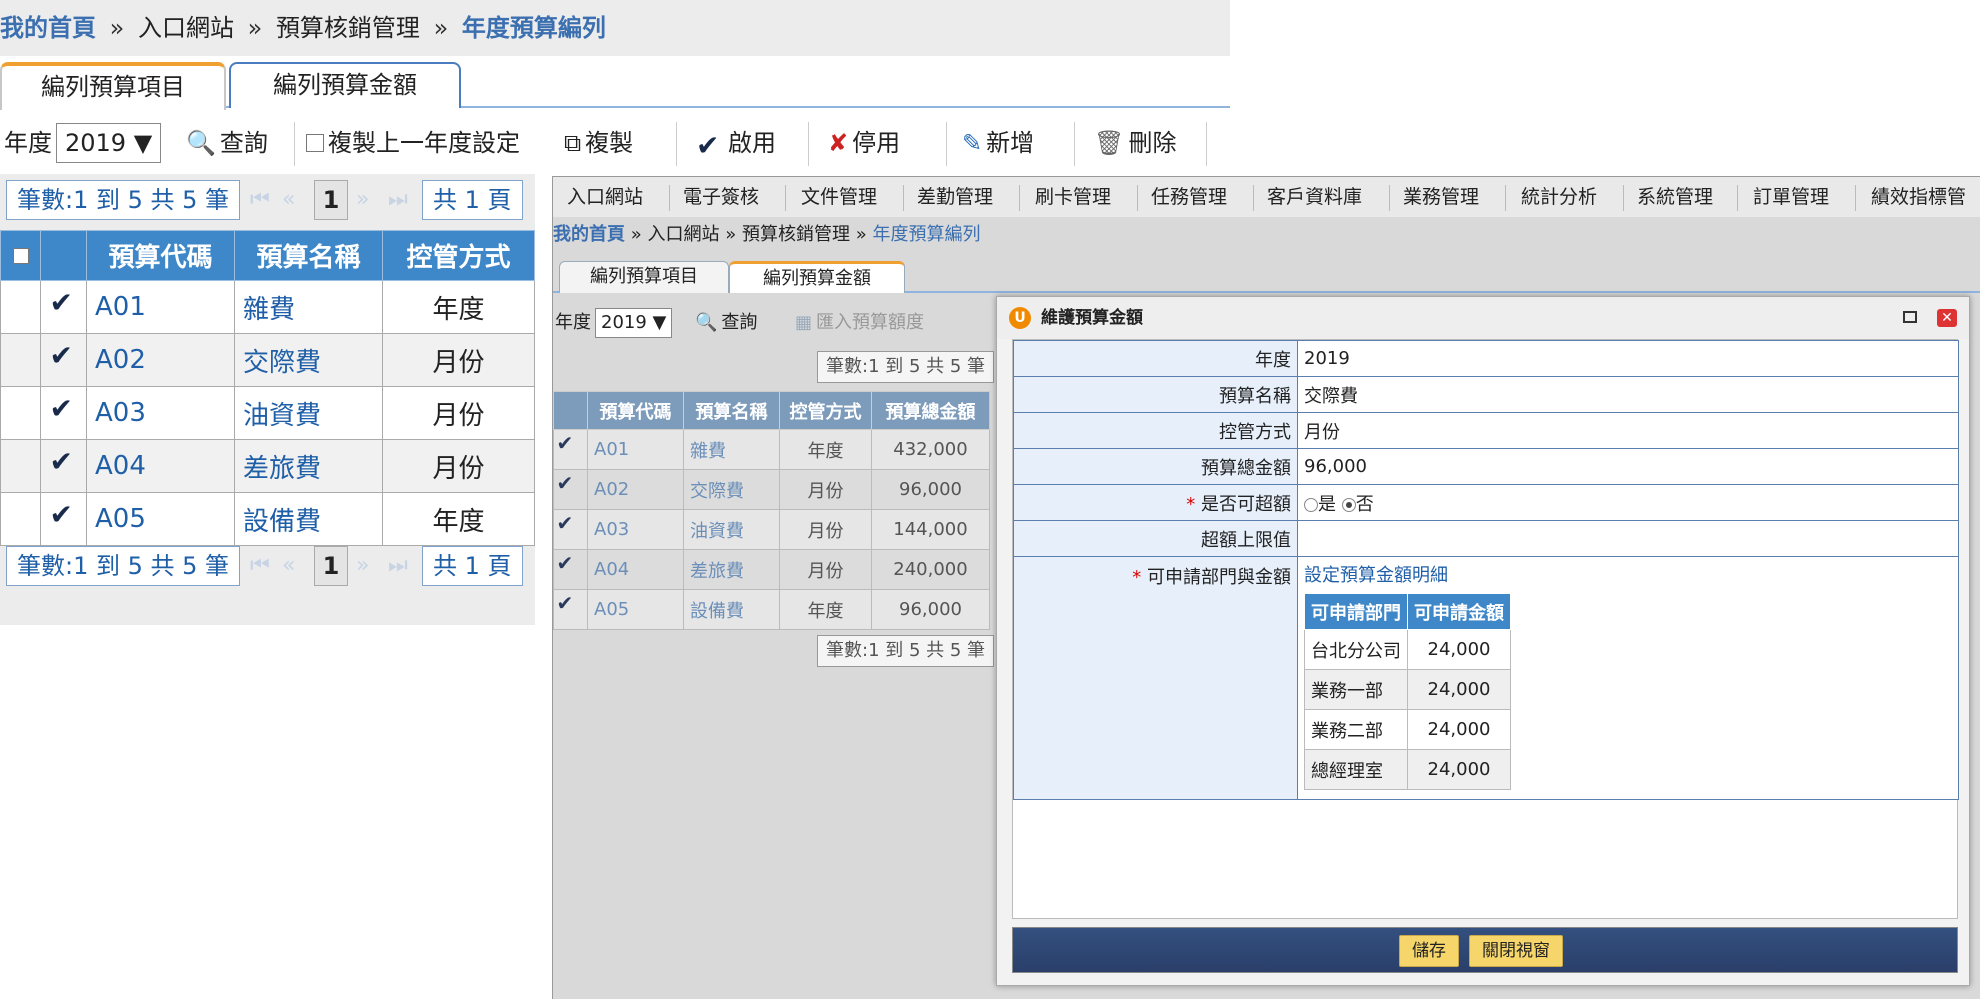 This screenshot has height=999, width=1980. Describe the element at coordinates (736, 144) in the screenshot. I see `enable-button: 啟用` at that location.